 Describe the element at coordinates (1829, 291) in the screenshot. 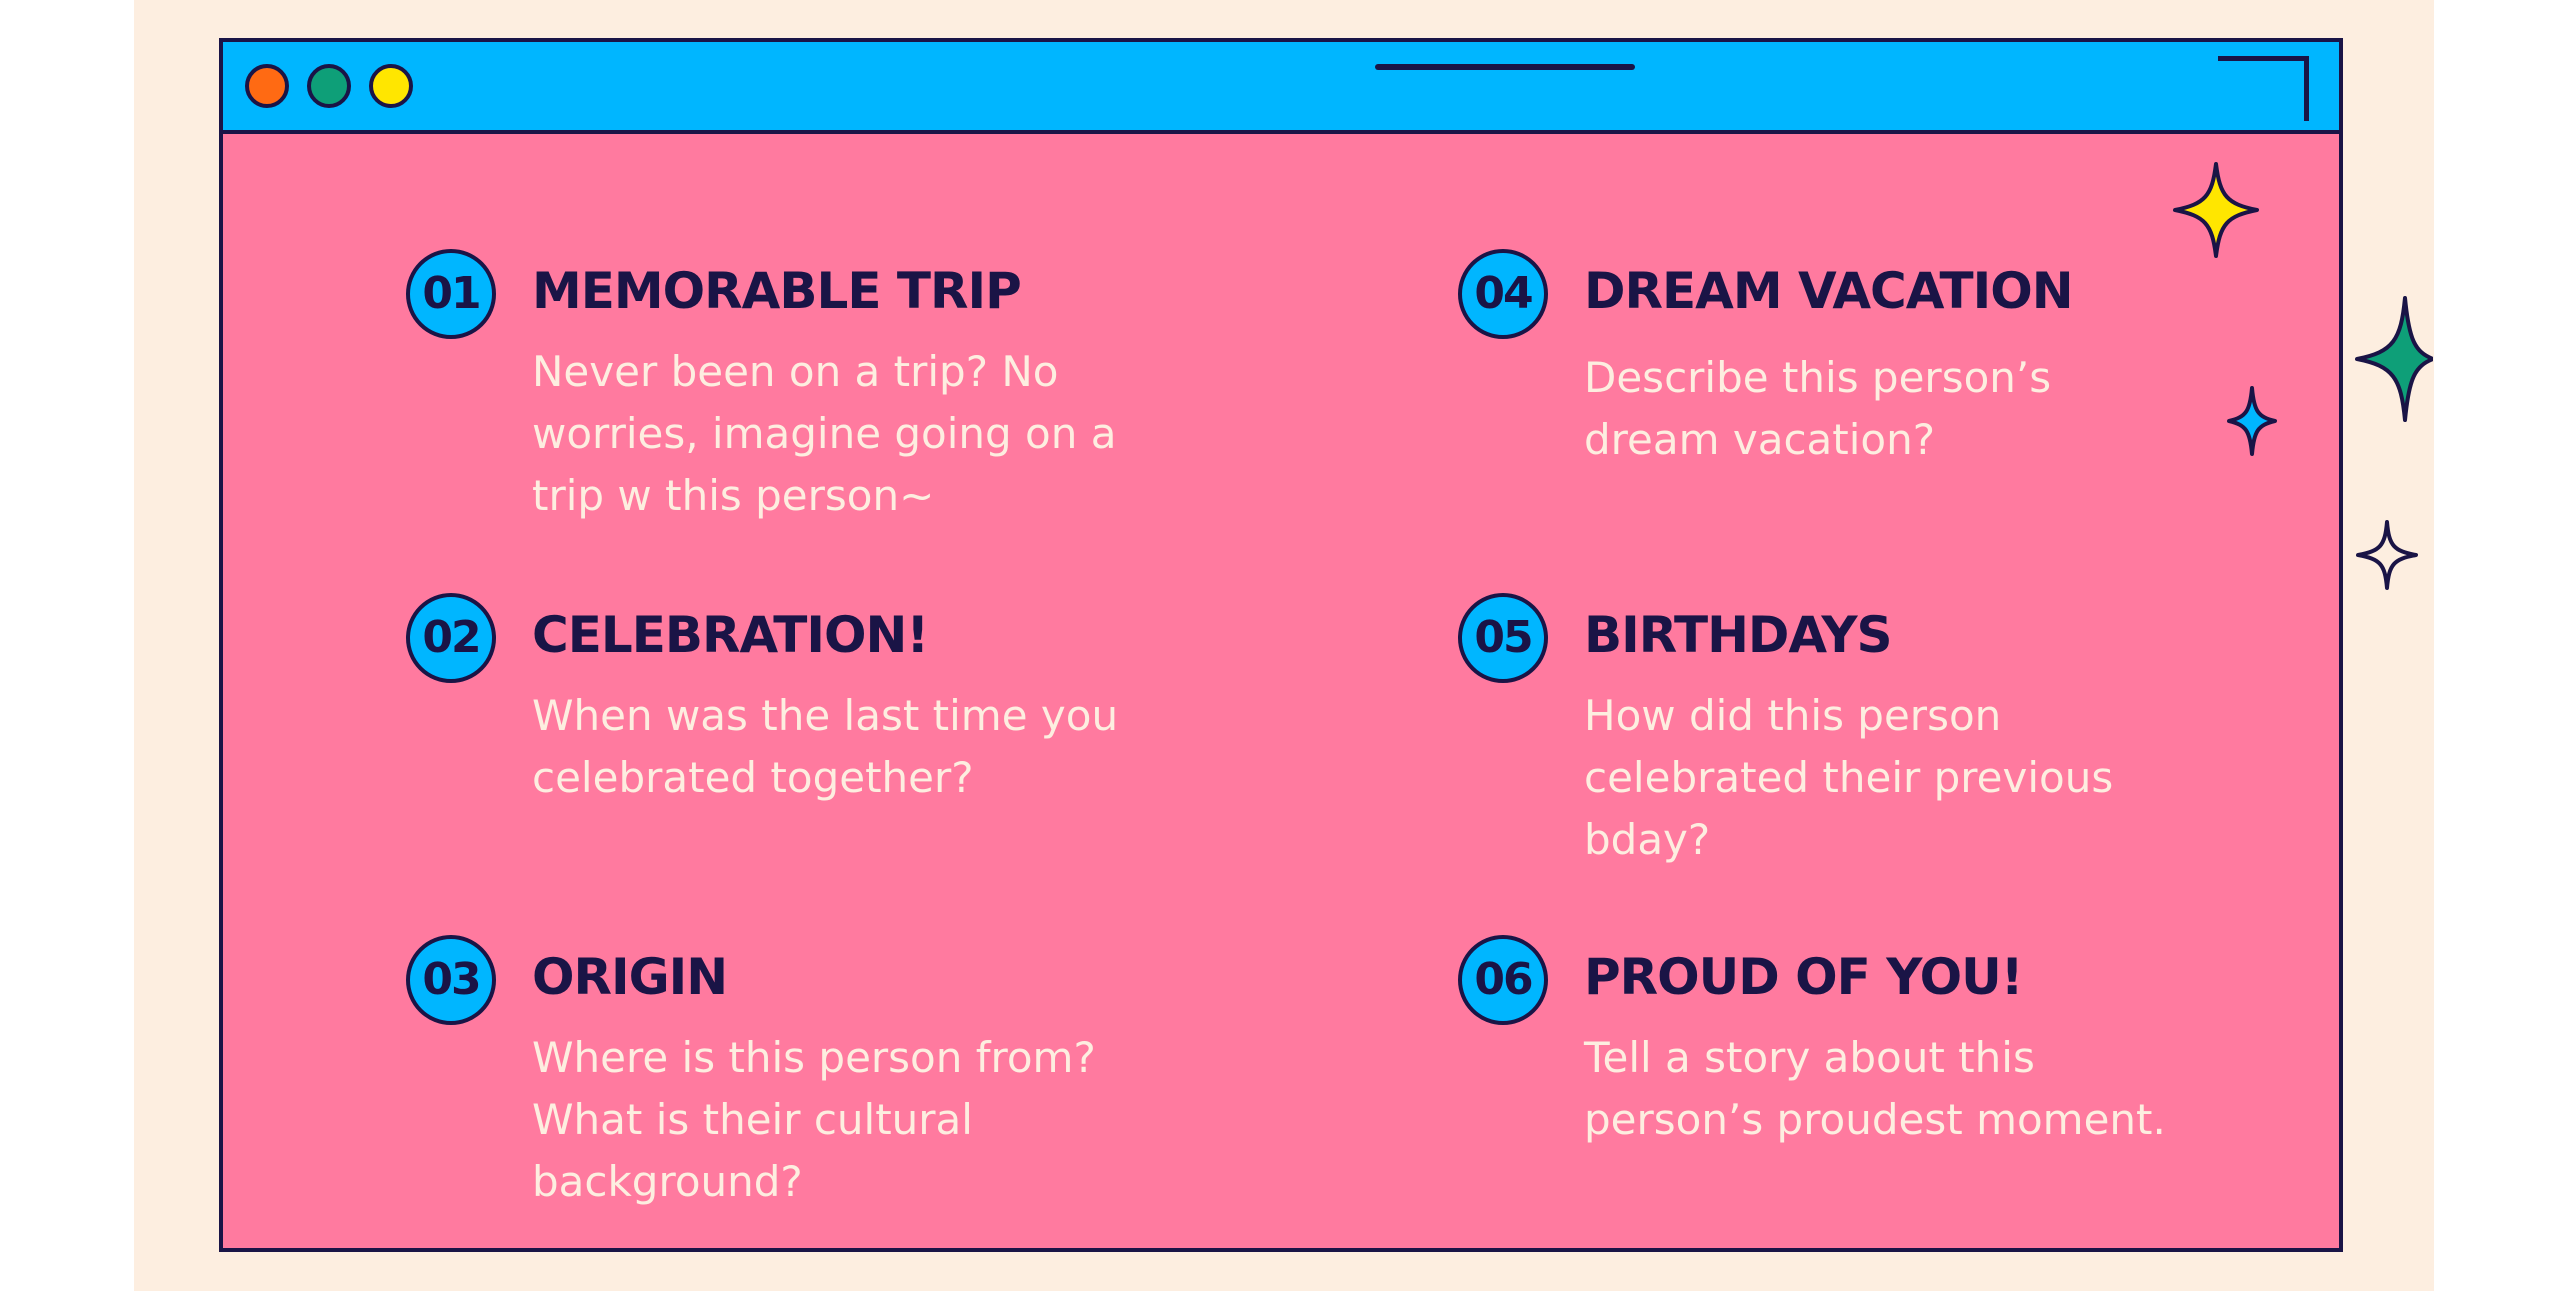

I see `item-title: DREAM VACATION` at that location.